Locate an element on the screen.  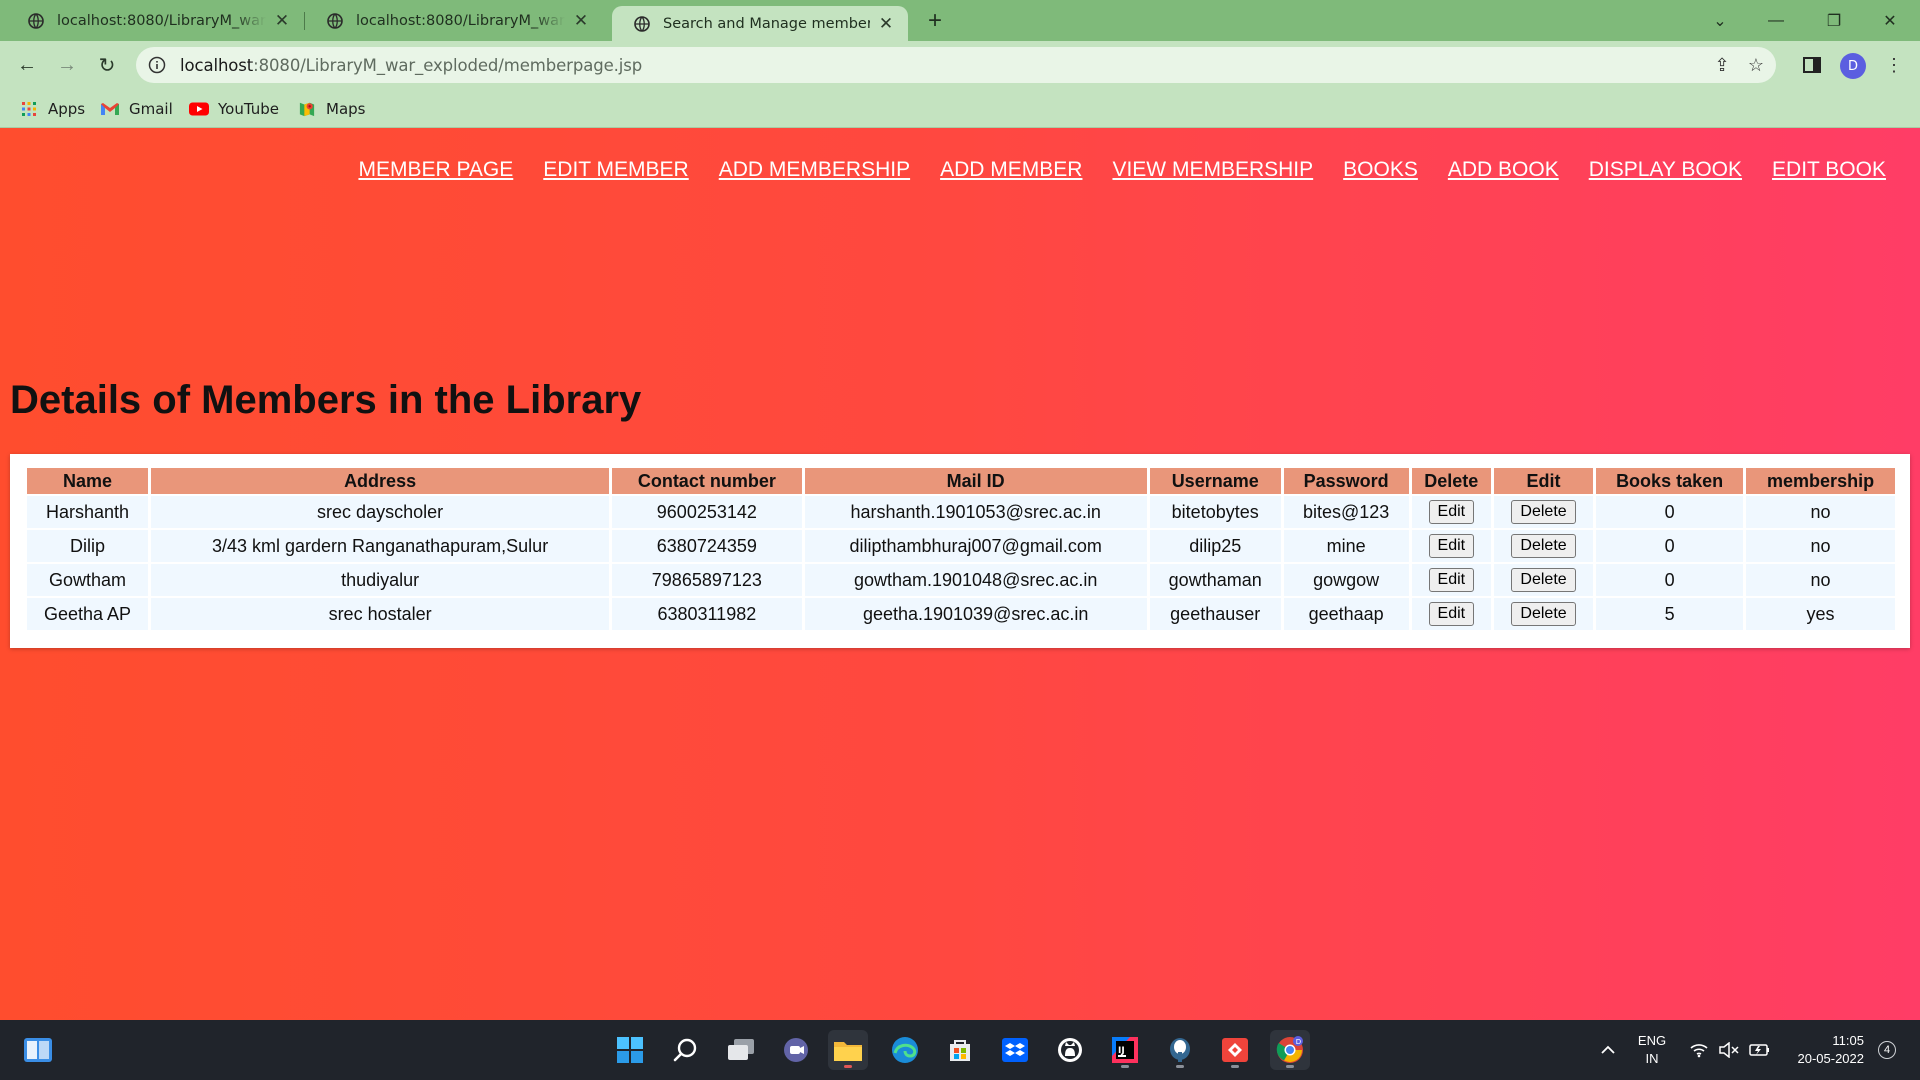
language-indicator: ENG IN is located at coordinates (1652, 1050).